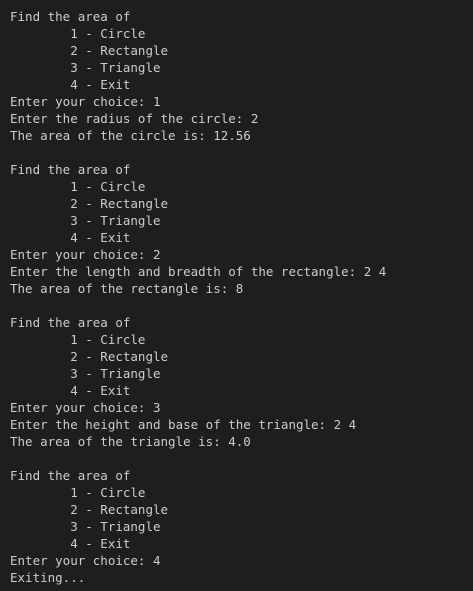  What do you see at coordinates (85, 254) in the screenshot?
I see `terminal-line: Enter your choice: 2` at bounding box center [85, 254].